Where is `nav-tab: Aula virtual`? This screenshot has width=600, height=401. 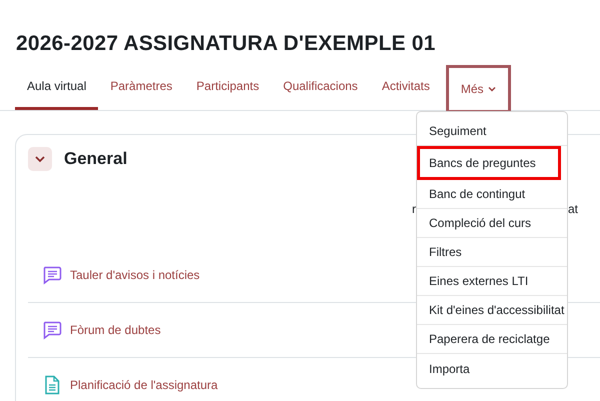
nav-tab: Aula virtual is located at coordinates (56, 87).